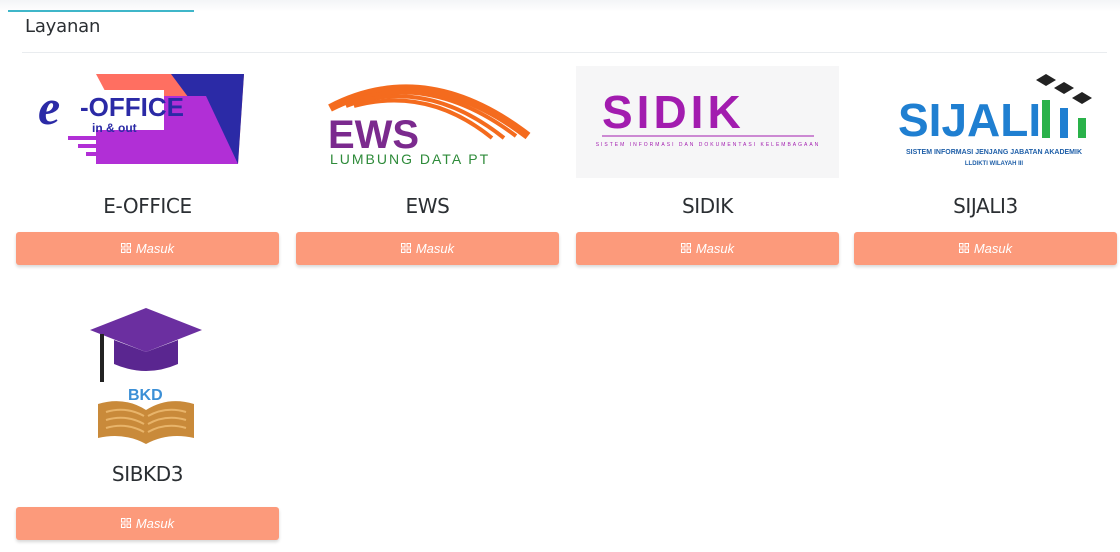 This screenshot has height=552, width=1120. What do you see at coordinates (985, 206) in the screenshot?
I see `service-name: SIJALI3` at bounding box center [985, 206].